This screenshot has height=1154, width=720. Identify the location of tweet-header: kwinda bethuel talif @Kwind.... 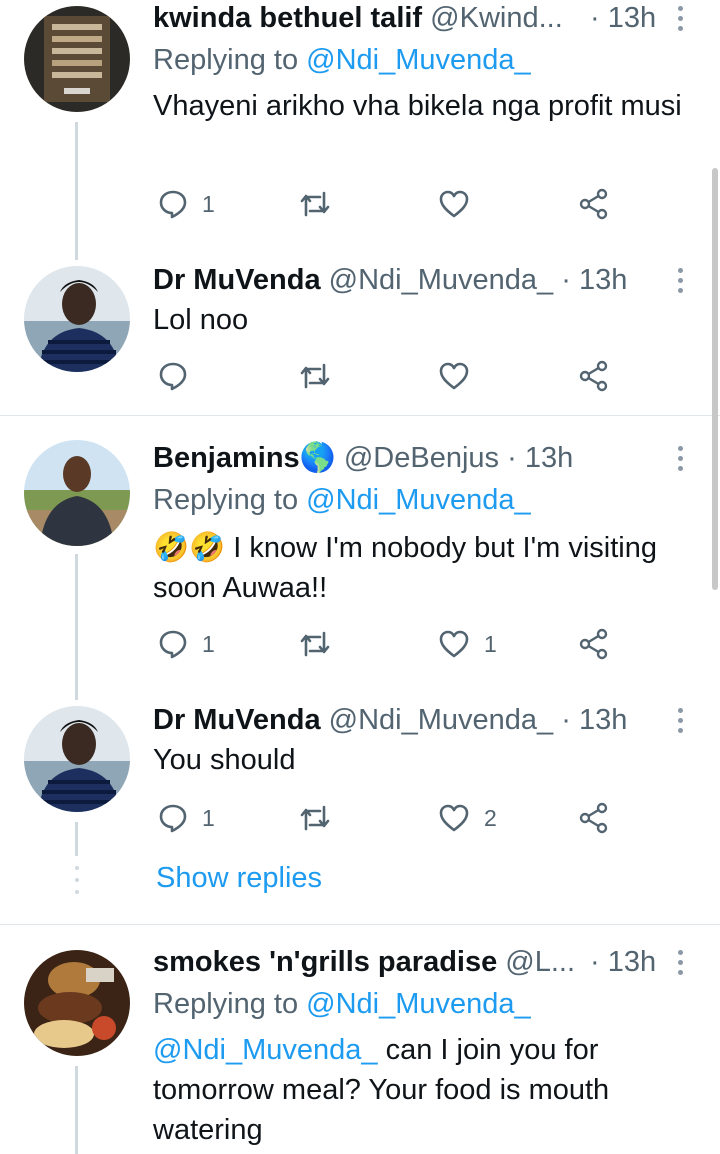
(358, 18).